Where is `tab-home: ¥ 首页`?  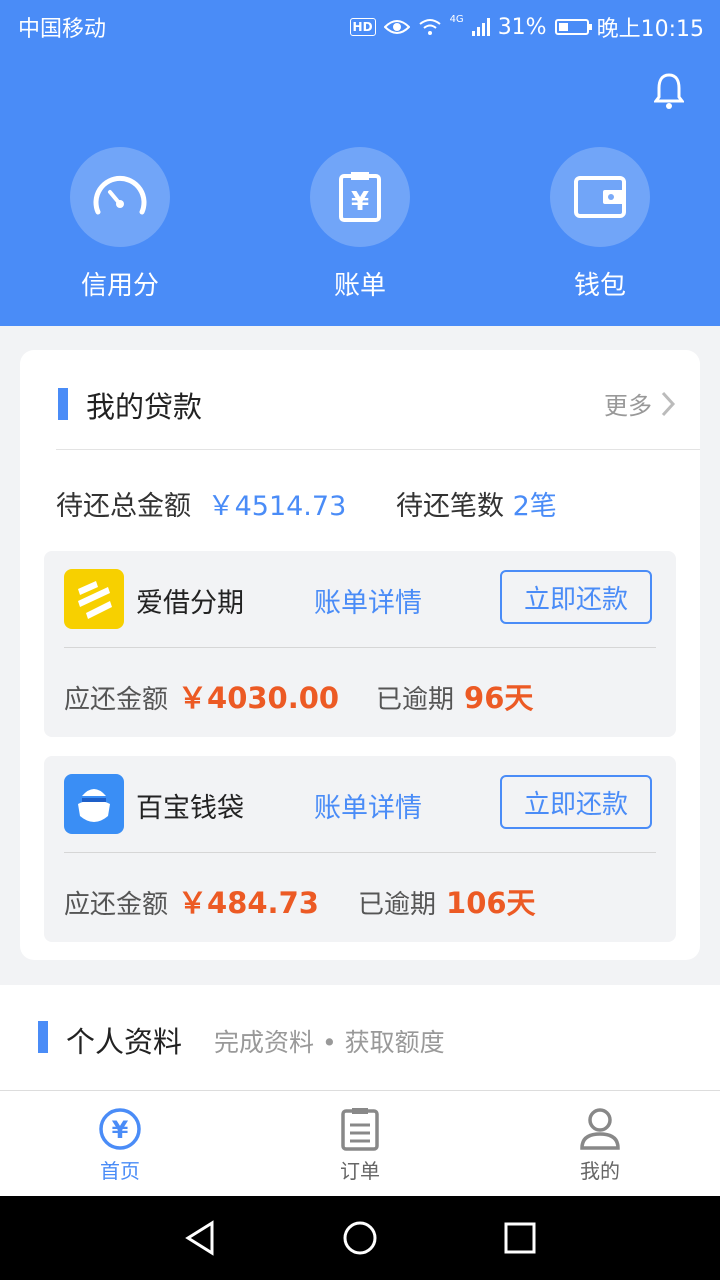
tab-home: ¥ 首页 is located at coordinates (120, 1144).